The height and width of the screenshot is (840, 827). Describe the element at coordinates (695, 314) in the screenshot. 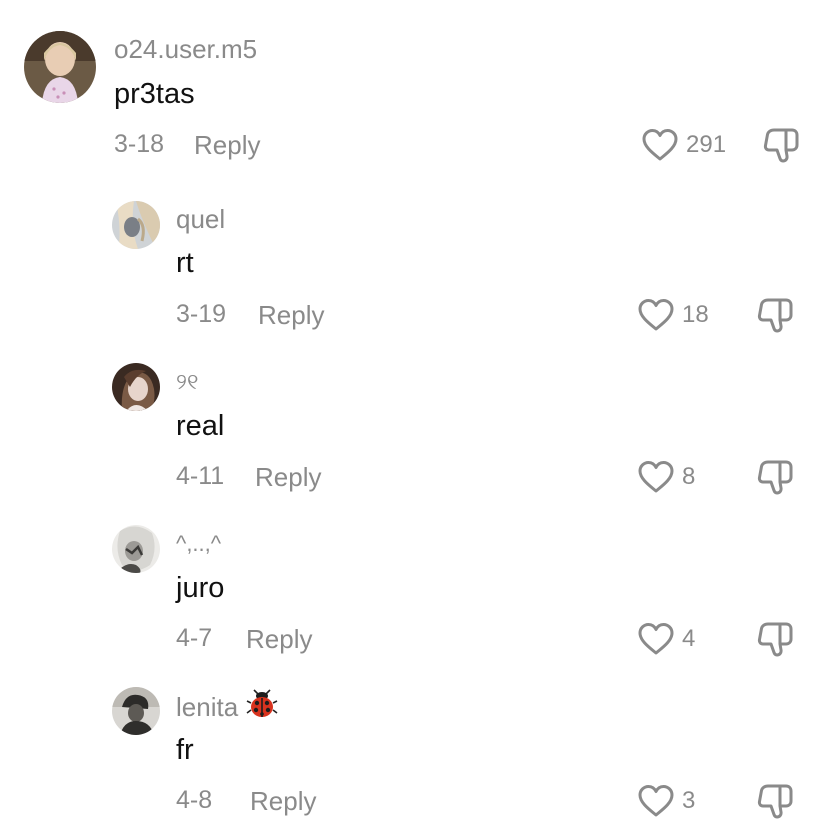

I see `like-count: 18` at that location.